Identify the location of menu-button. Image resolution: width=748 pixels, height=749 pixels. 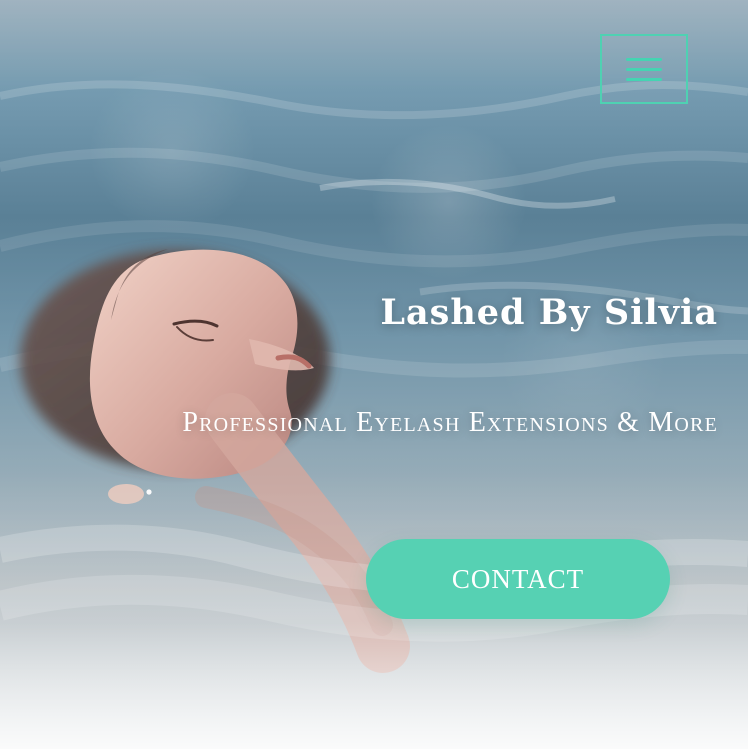
(644, 69).